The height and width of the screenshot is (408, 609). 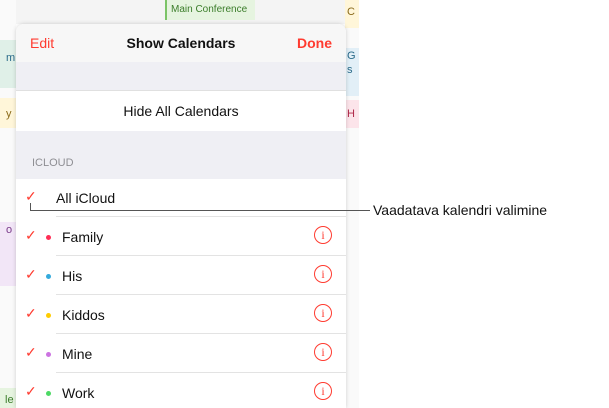 What do you see at coordinates (9, 230) in the screenshot?
I see `fragment-o: o` at bounding box center [9, 230].